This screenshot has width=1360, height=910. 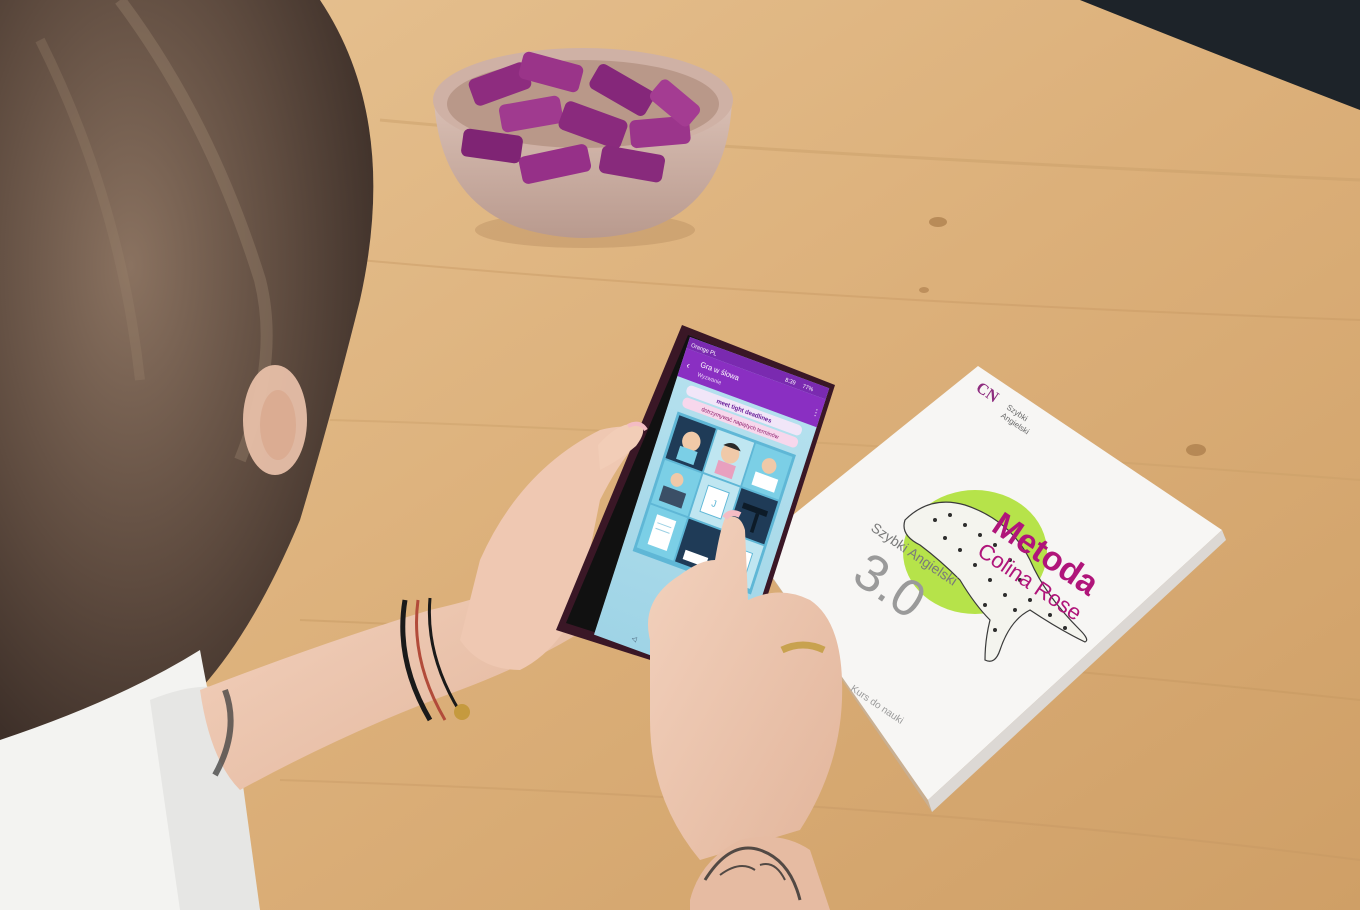 What do you see at coordinates (462, 712) in the screenshot?
I see `bracelet-charm` at bounding box center [462, 712].